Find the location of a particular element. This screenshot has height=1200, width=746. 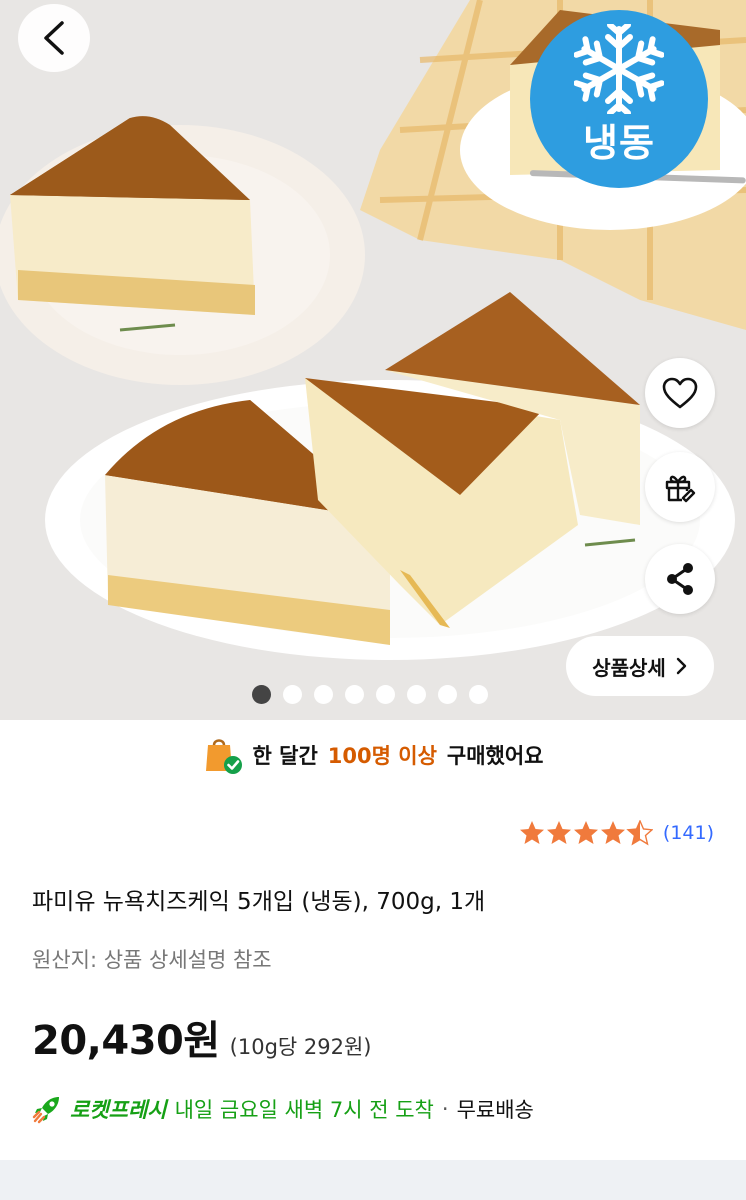

snowflake-icon is located at coordinates (619, 69).